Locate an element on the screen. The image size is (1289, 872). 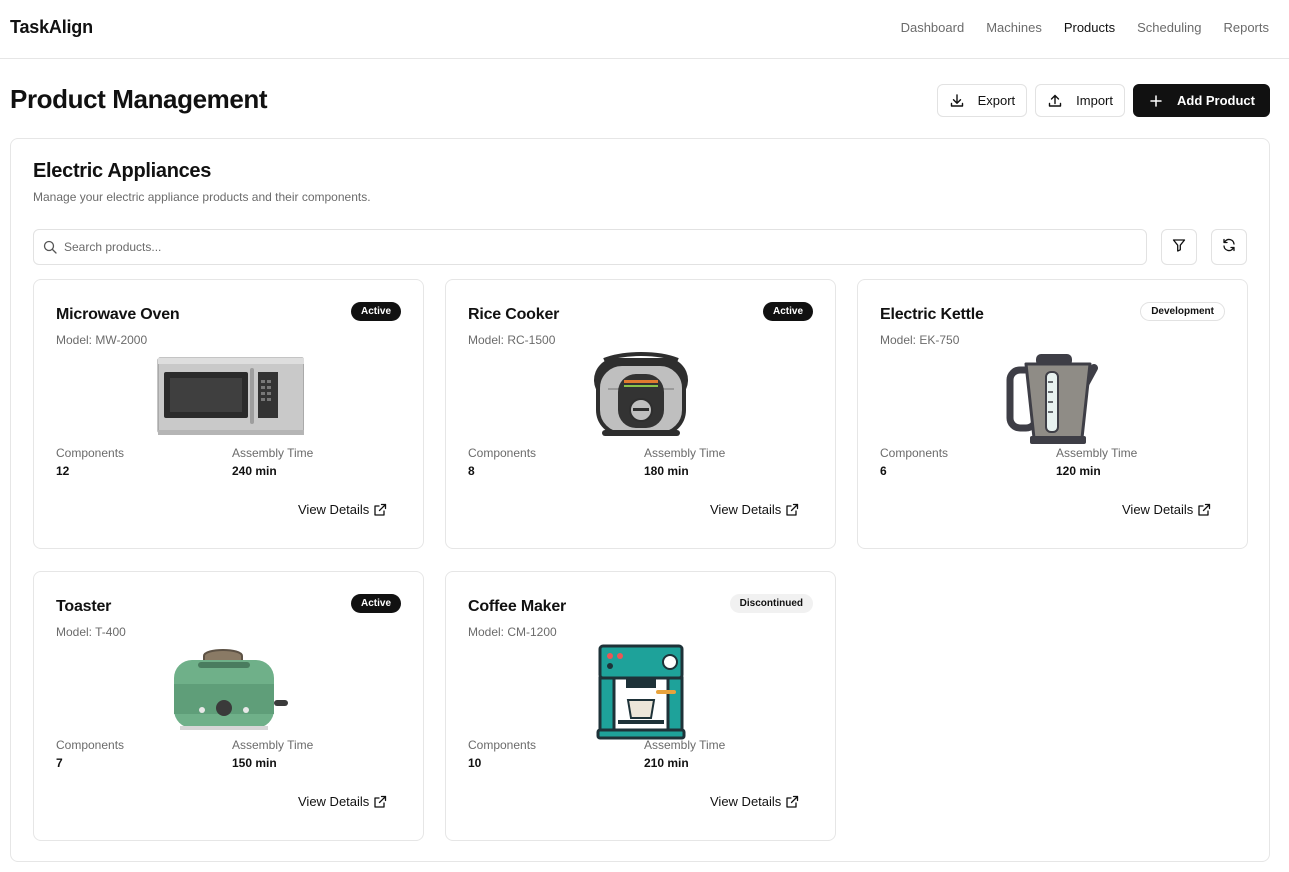
product-name: Electric Kettle is located at coordinates (932, 314).